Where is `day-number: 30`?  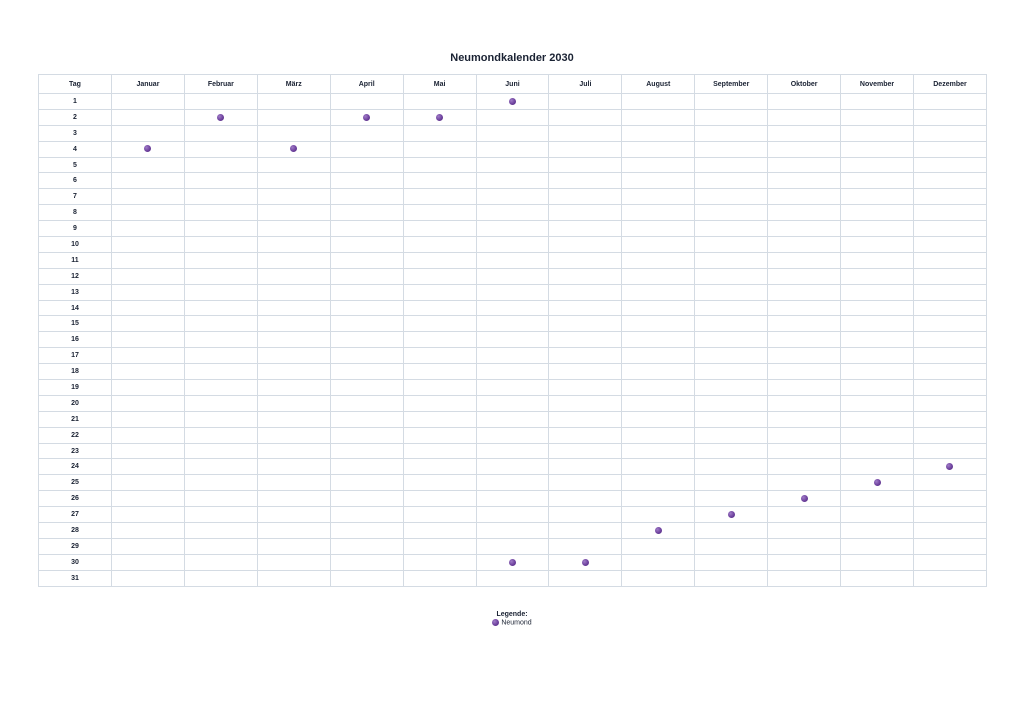
day-number: 30 is located at coordinates (75, 562).